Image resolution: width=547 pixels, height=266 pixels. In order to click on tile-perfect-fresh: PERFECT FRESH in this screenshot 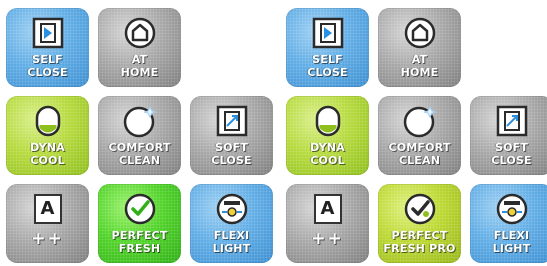, I will do `click(139, 223)`.